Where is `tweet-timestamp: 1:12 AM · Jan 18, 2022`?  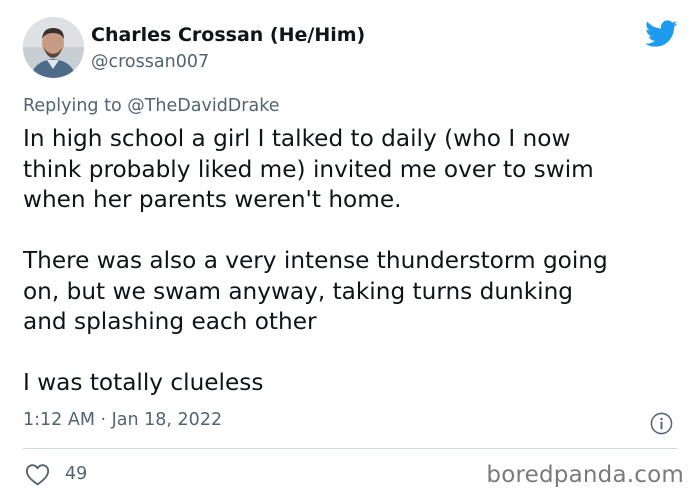 tweet-timestamp: 1:12 AM · Jan 18, 2022 is located at coordinates (122, 420).